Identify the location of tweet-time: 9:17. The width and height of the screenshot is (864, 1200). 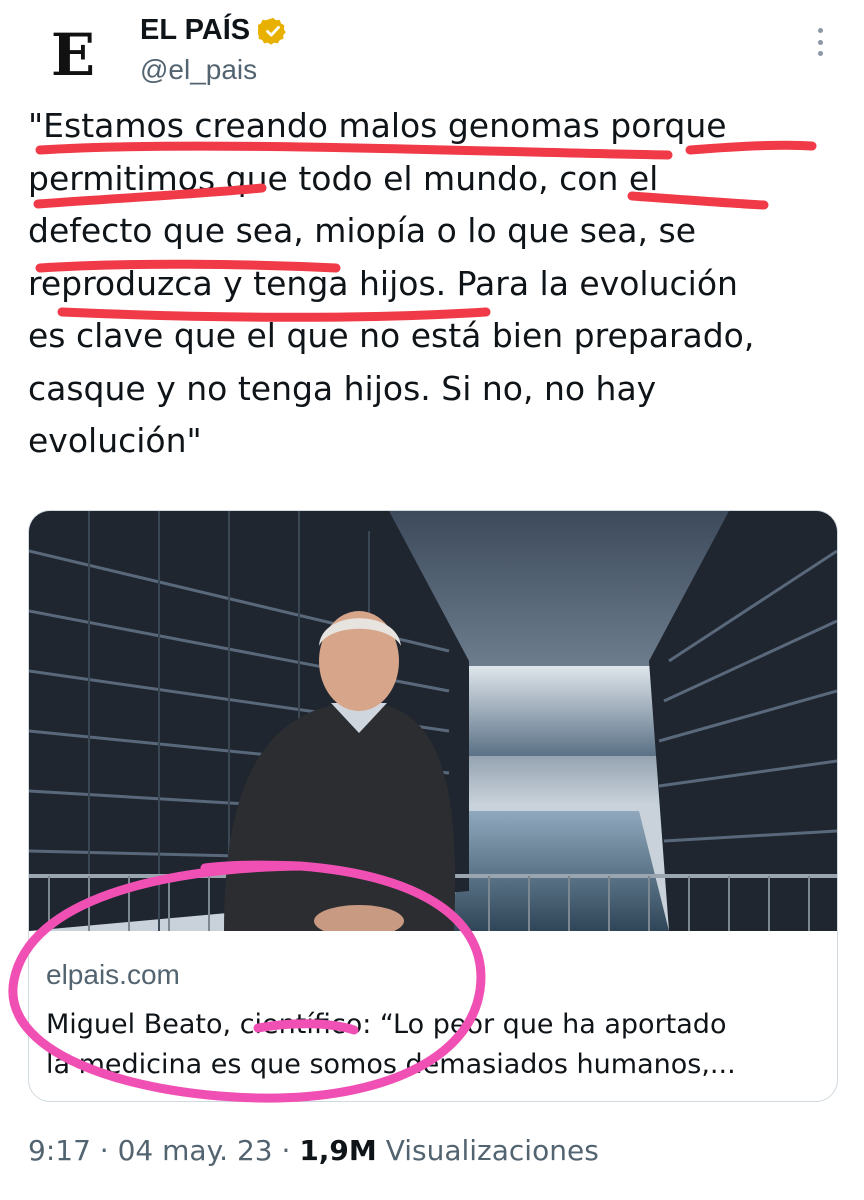
(59, 1150).